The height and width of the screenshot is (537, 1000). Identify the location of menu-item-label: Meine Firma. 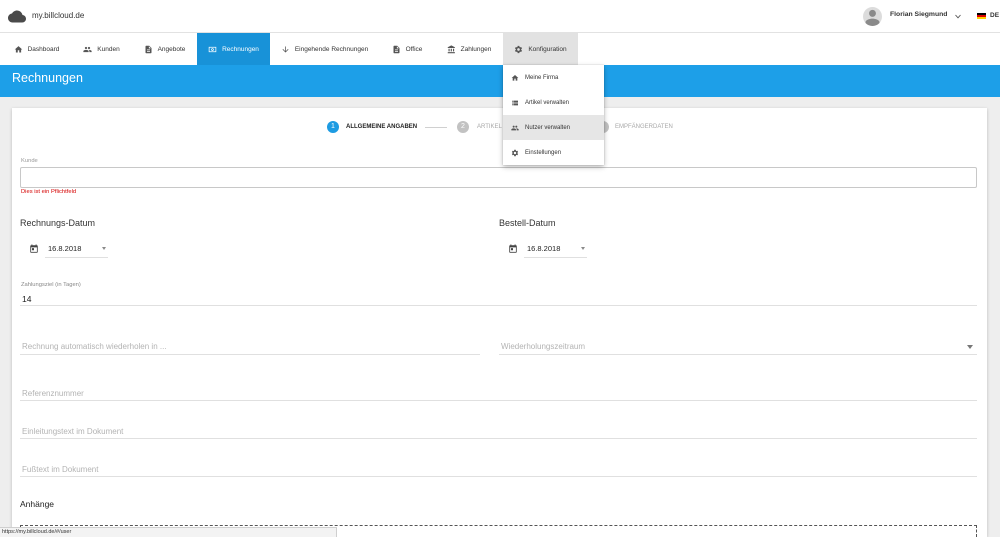
(542, 77).